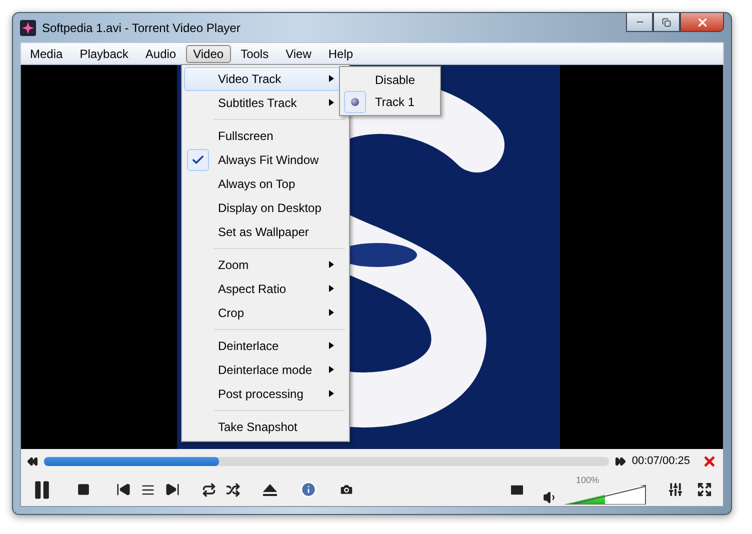 This screenshot has width=752, height=534. I want to click on next-button, so click(172, 489).